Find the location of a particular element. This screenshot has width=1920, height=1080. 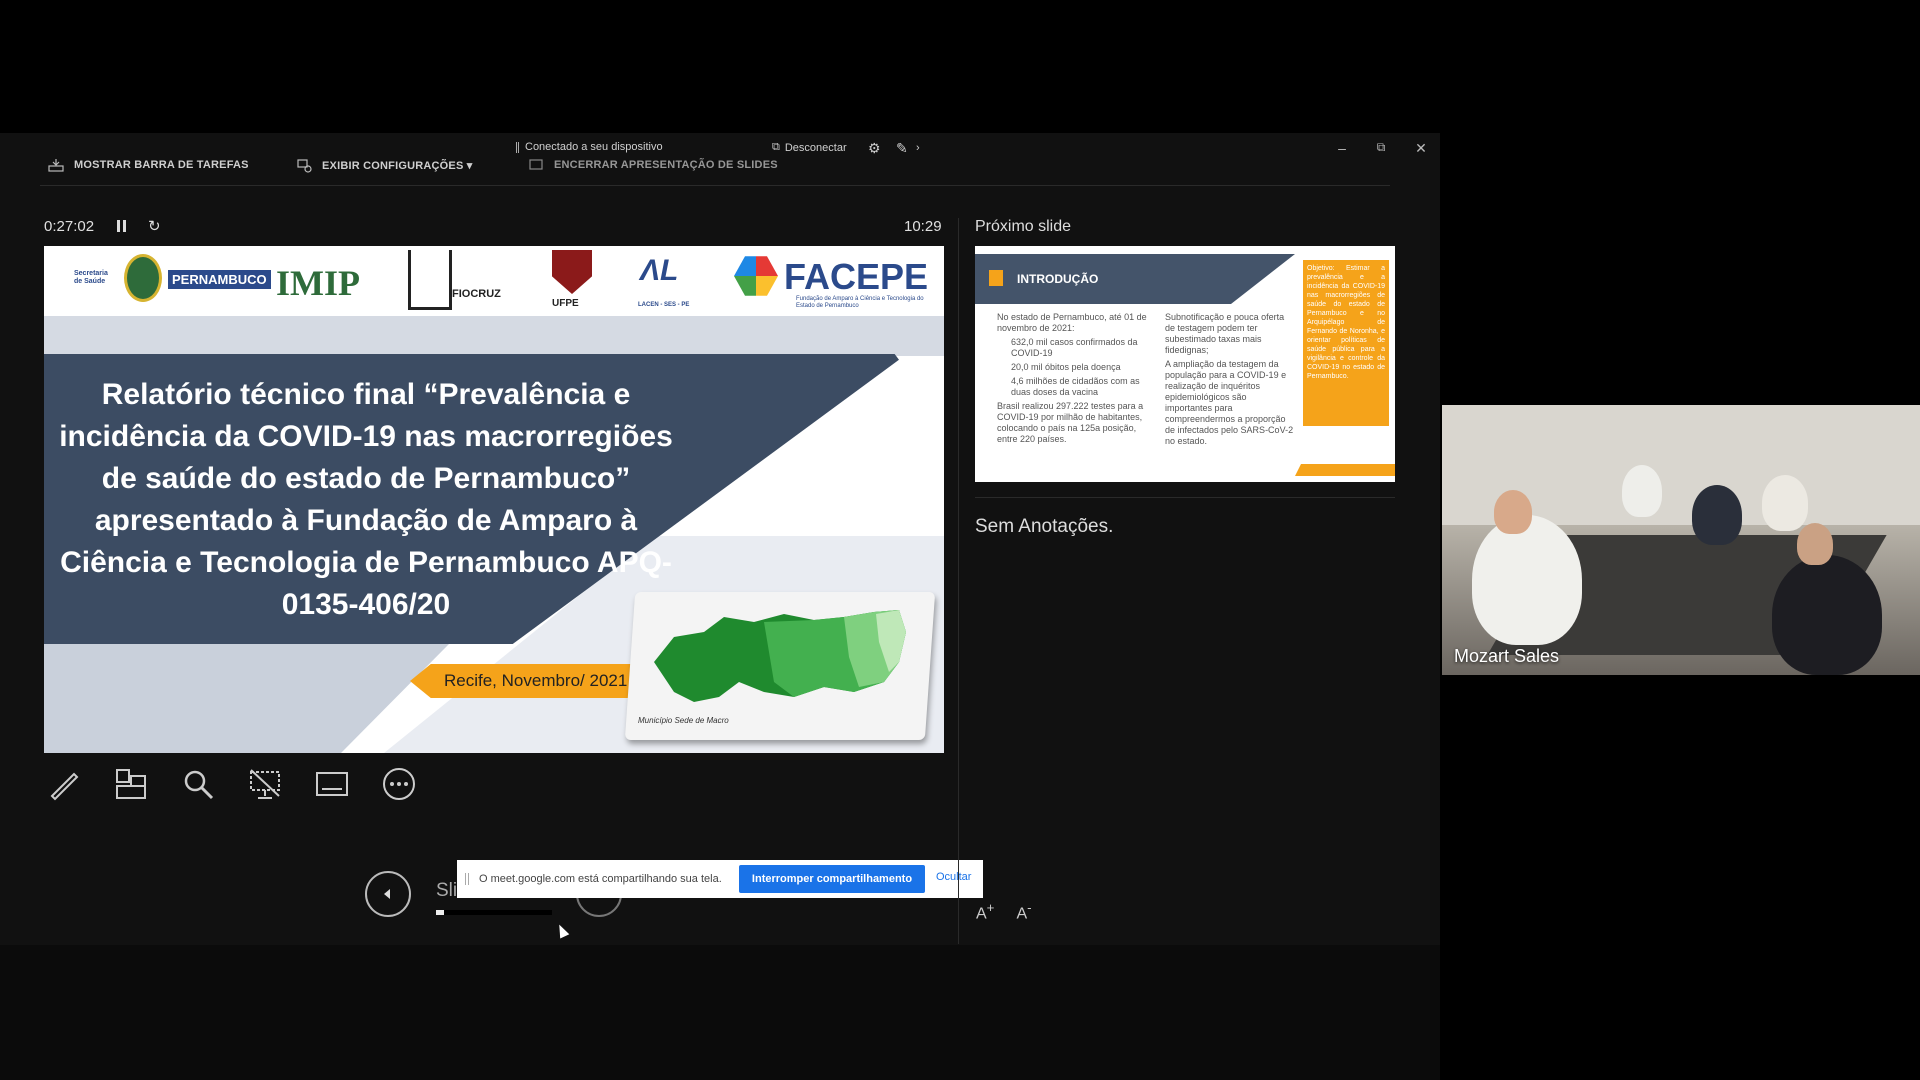

pin-icon: ✎ is located at coordinates (902, 148).